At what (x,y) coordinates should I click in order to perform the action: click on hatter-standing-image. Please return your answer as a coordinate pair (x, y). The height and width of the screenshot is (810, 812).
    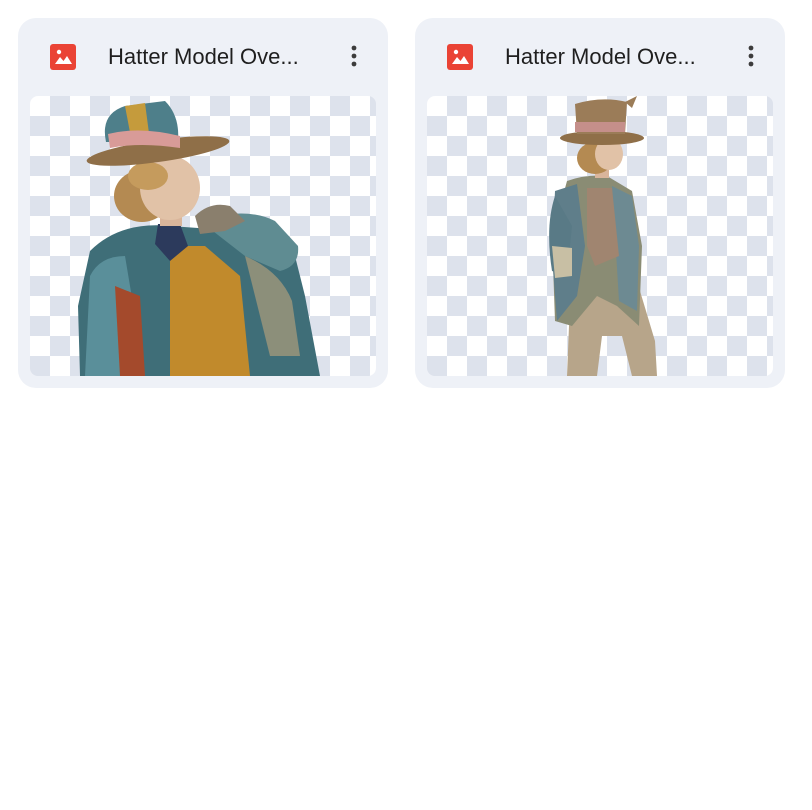
    Looking at the image, I should click on (603, 236).